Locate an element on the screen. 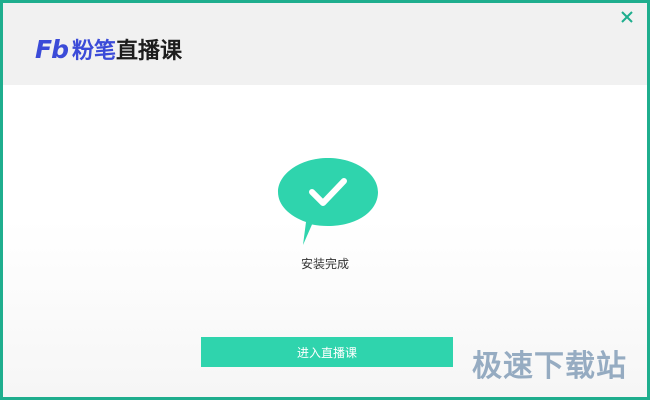 The height and width of the screenshot is (400, 650). logo-mark: Fb is located at coordinates (52, 49).